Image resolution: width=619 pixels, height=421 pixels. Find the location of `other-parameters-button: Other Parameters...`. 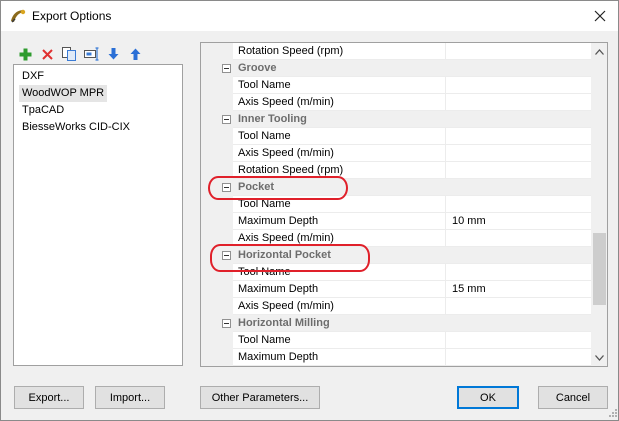

other-parameters-button: Other Parameters... is located at coordinates (260, 397).